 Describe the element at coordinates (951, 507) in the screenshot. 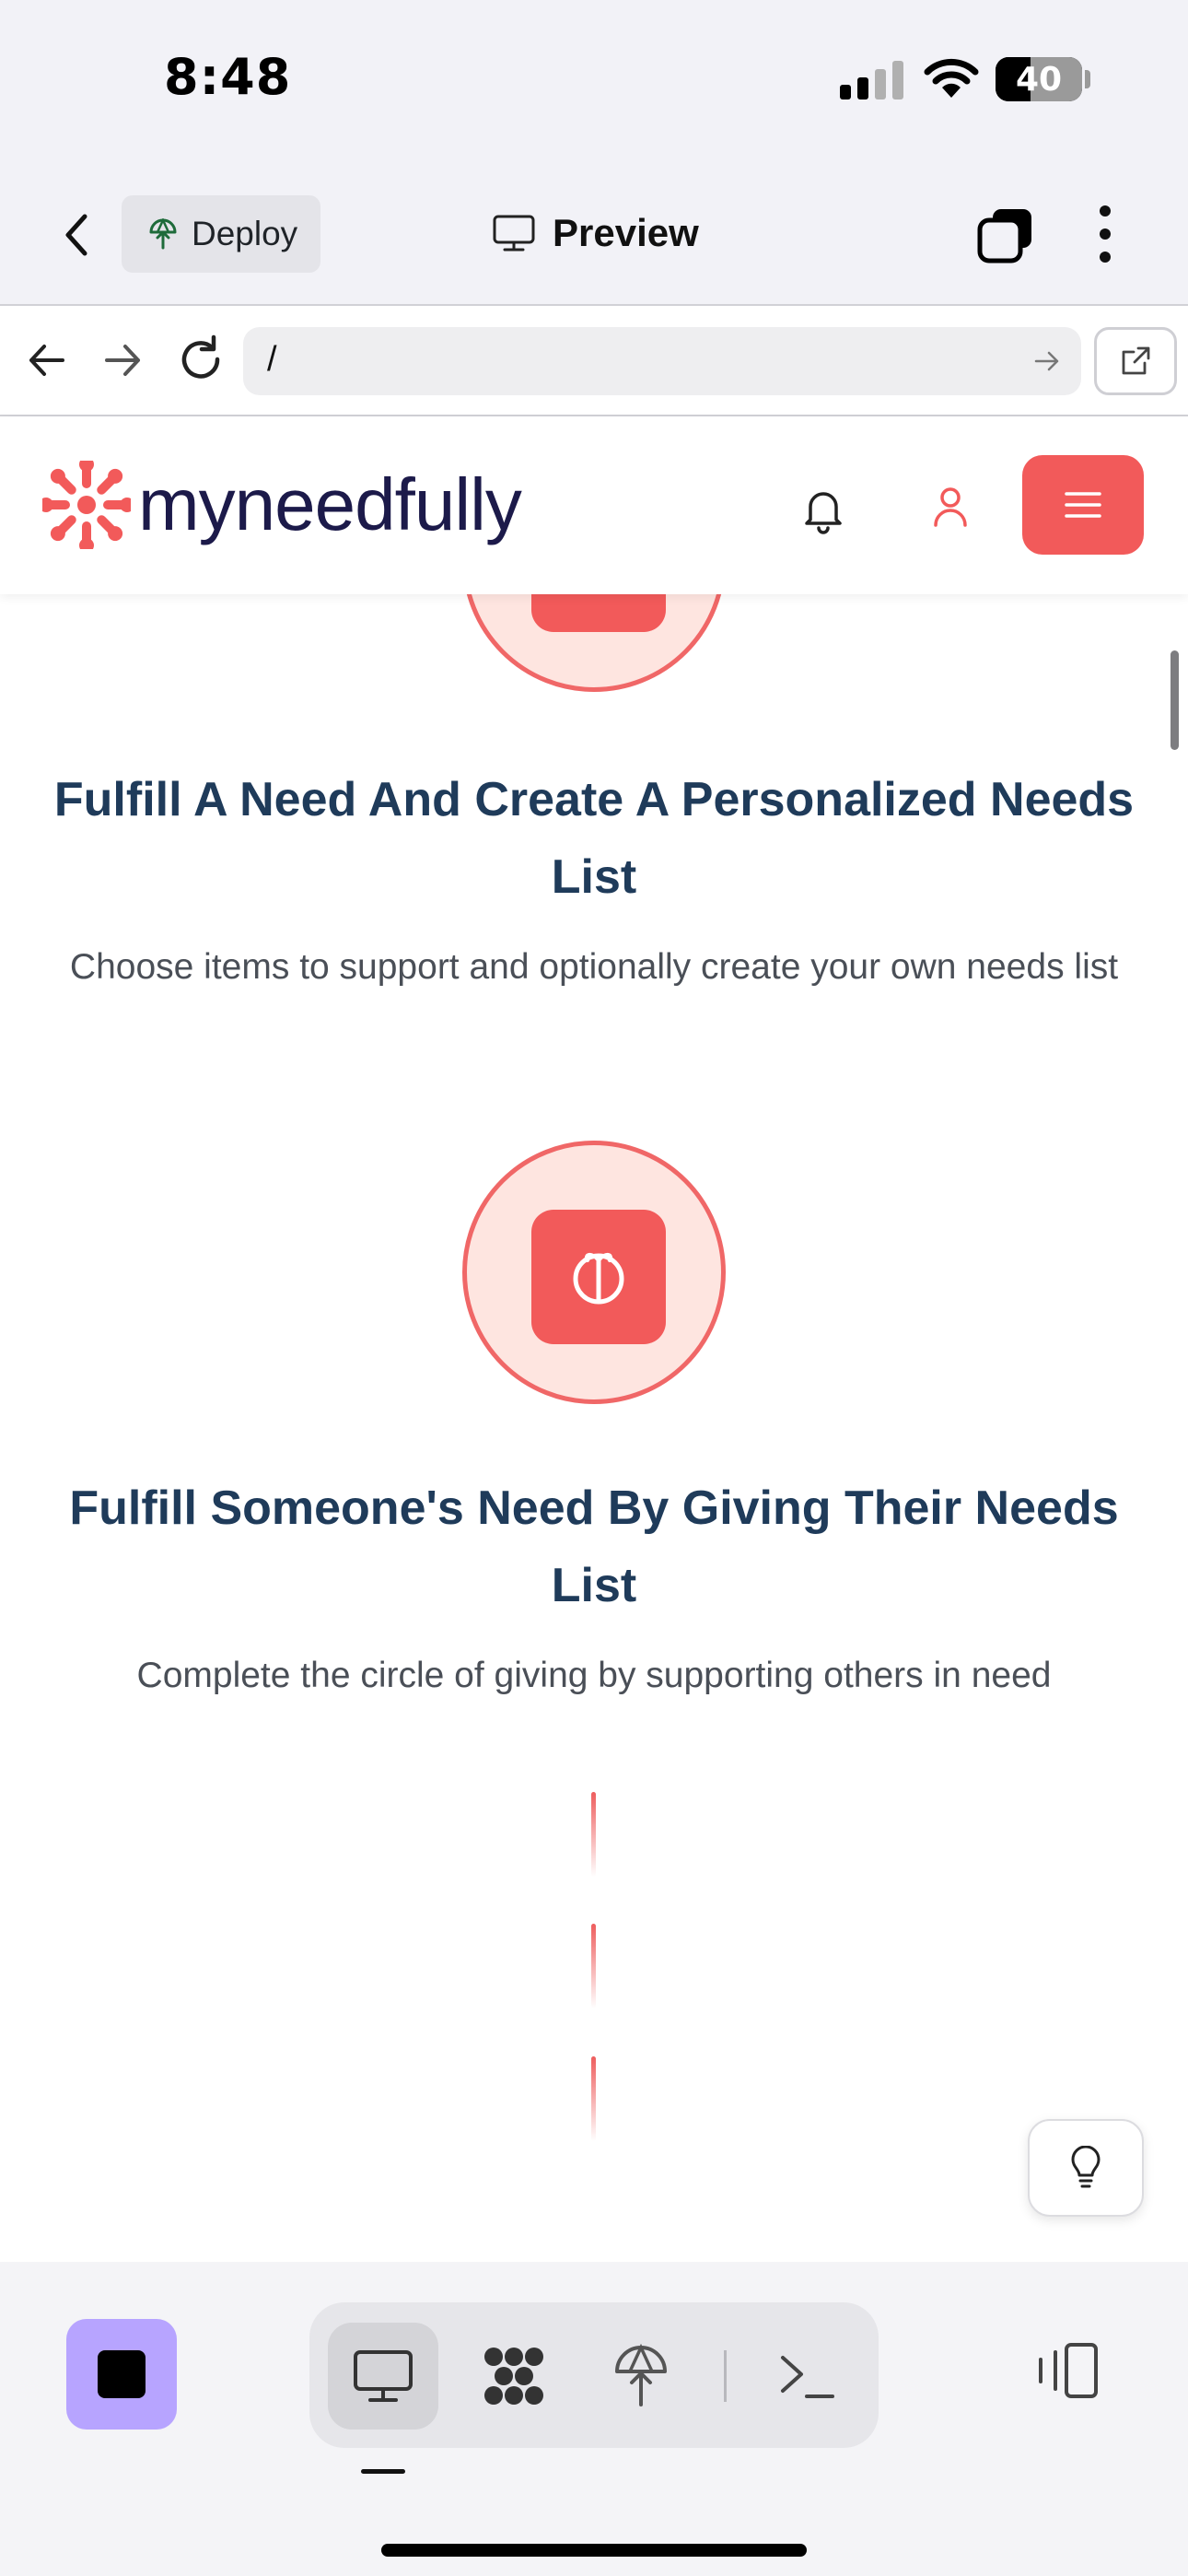

I see `user-icon` at that location.